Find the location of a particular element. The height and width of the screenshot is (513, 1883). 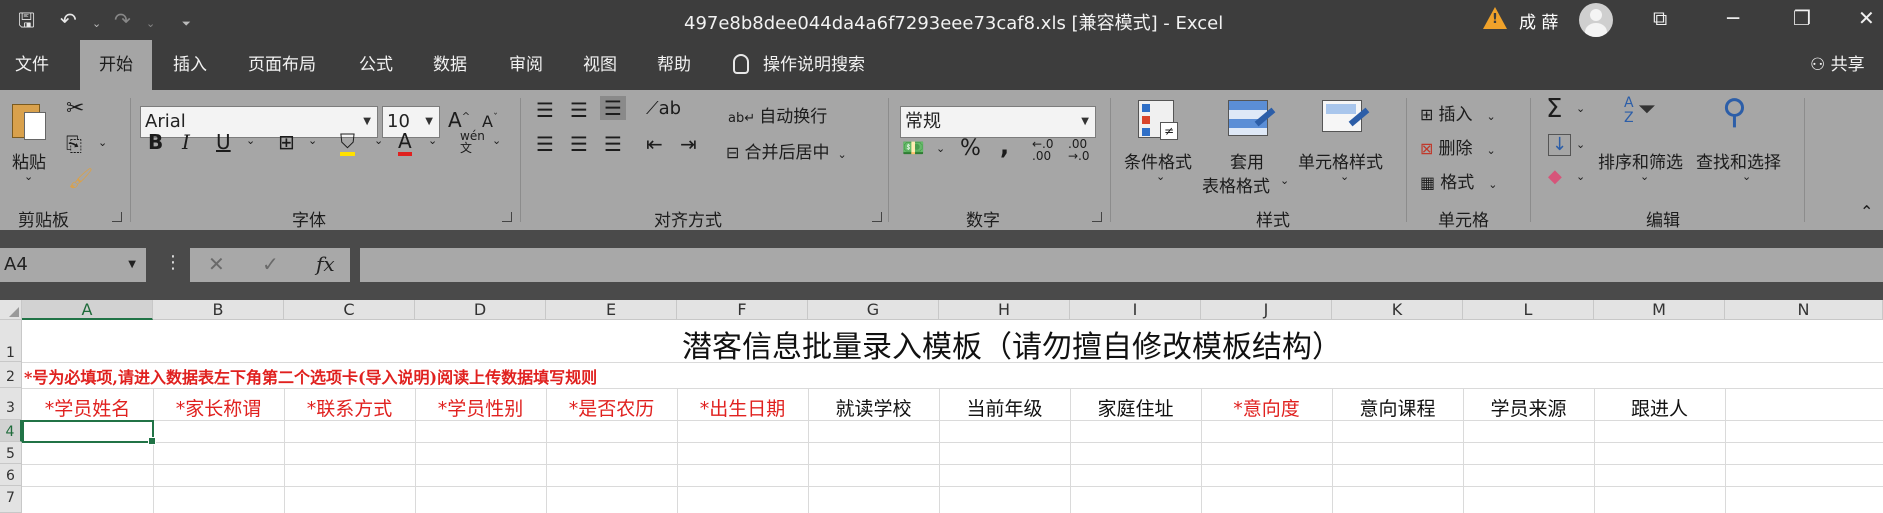

copy-dropdown-icon: ⌄ is located at coordinates (102, 142).